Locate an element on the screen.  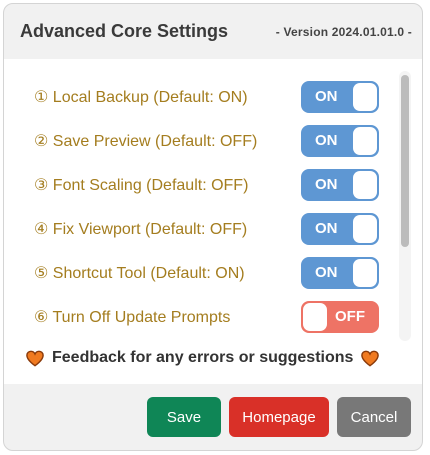
homepage-button: Homepage is located at coordinates (279, 417).